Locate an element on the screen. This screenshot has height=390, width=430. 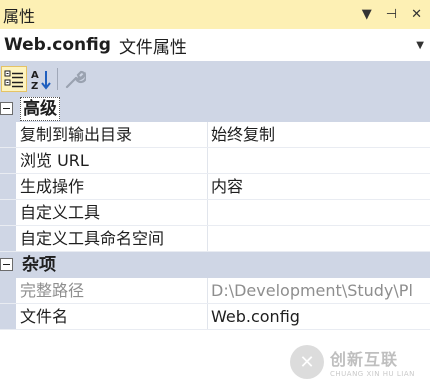
property-row: 复制到输出目录 始终复制 is located at coordinates (215, 135).